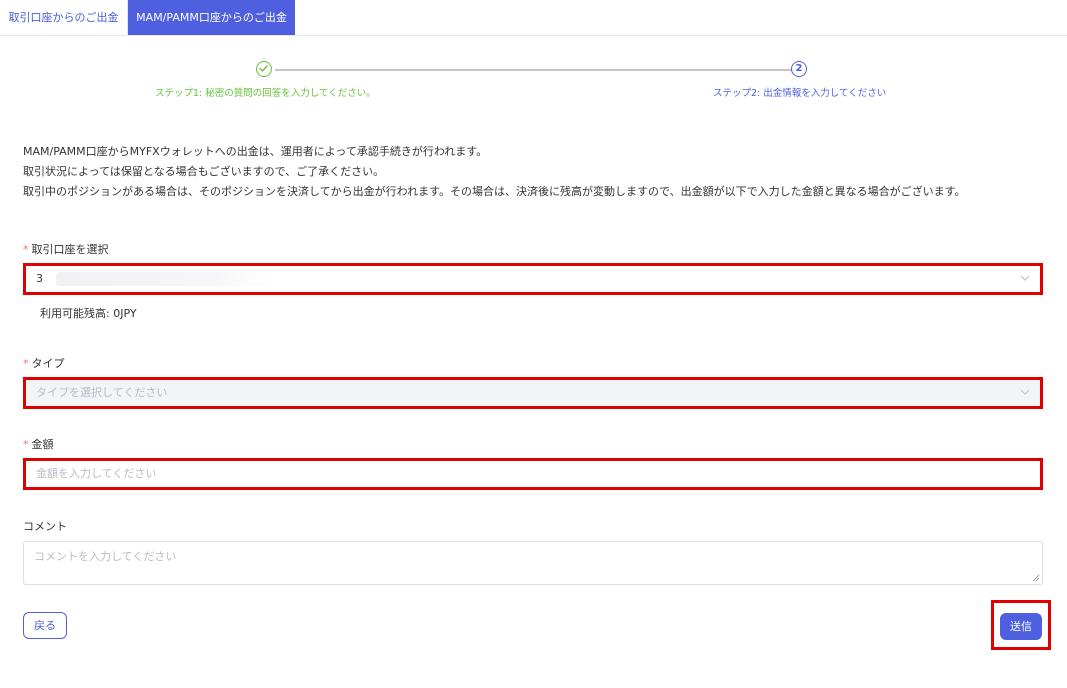 This screenshot has width=1067, height=688. I want to click on account-select-value: 3, so click(39, 278).